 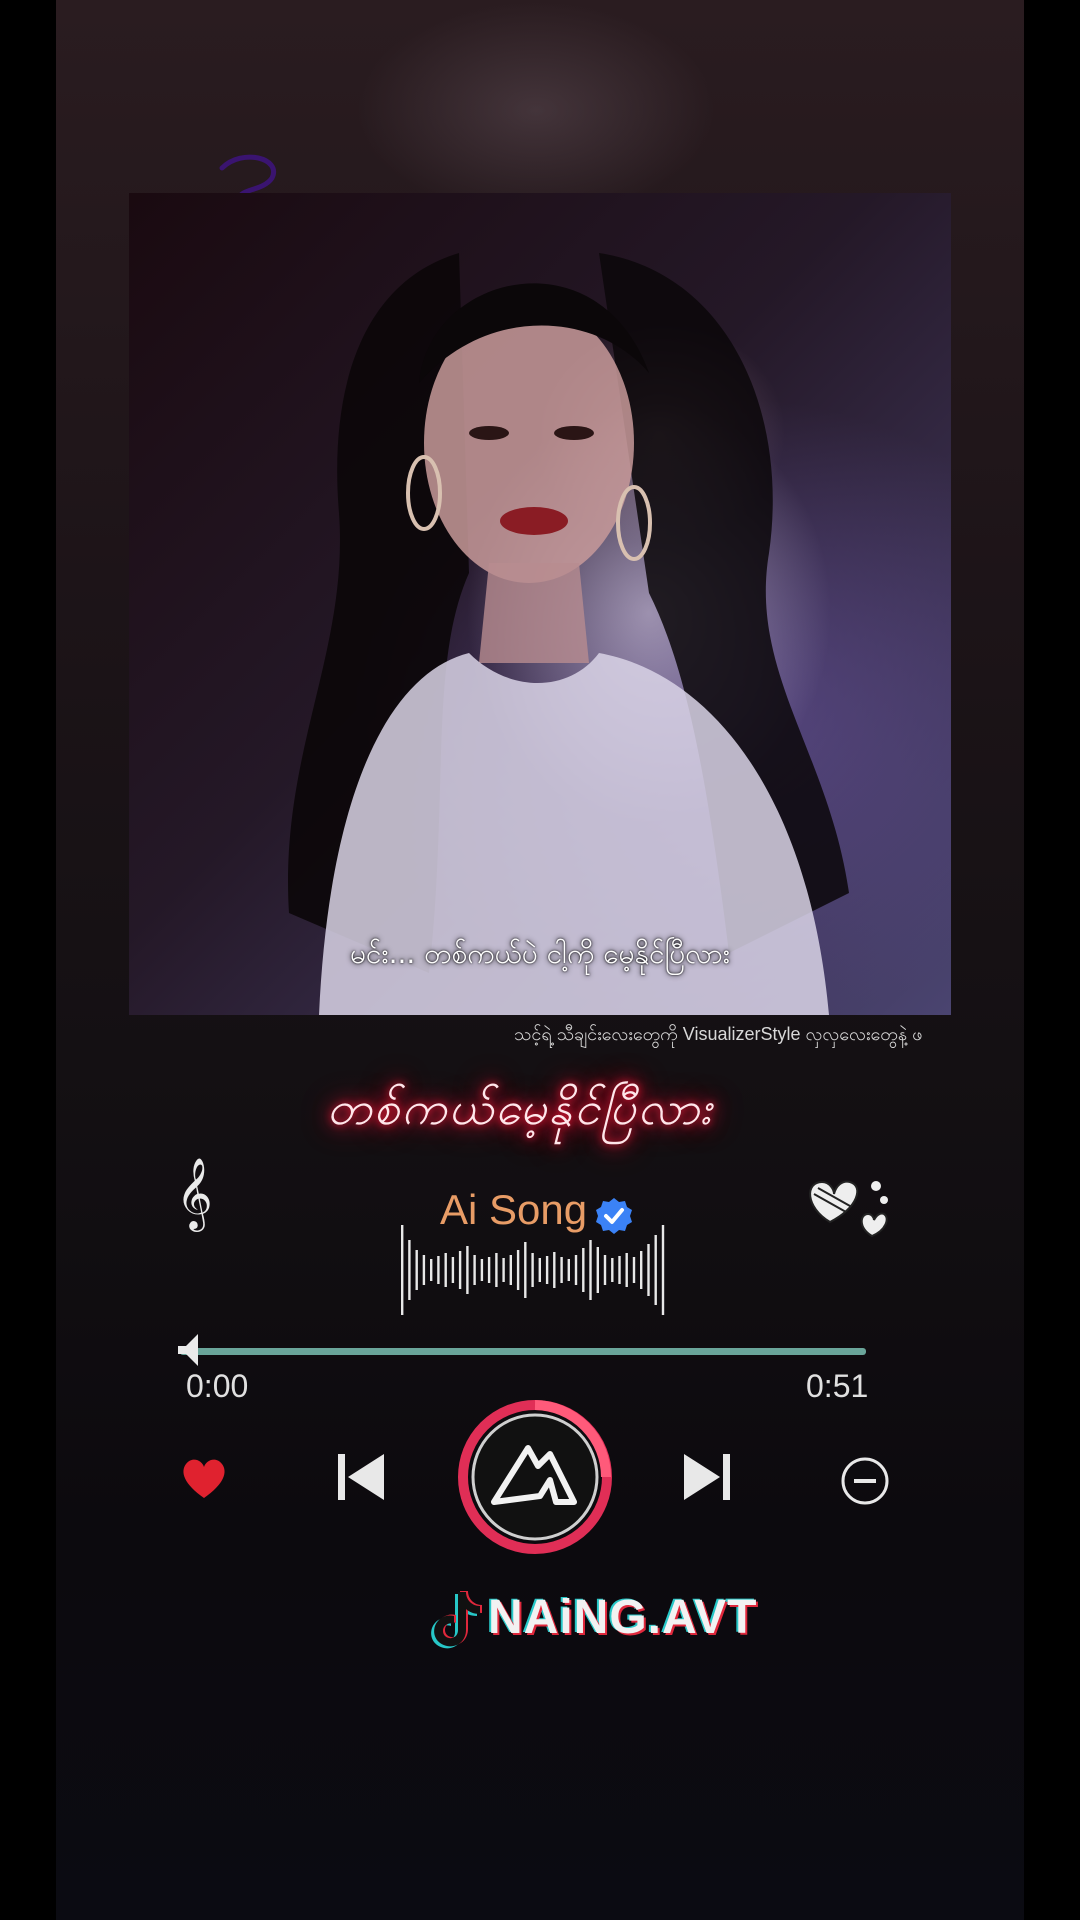 What do you see at coordinates (361, 1477) in the screenshot?
I see `skip-previous-icon` at bounding box center [361, 1477].